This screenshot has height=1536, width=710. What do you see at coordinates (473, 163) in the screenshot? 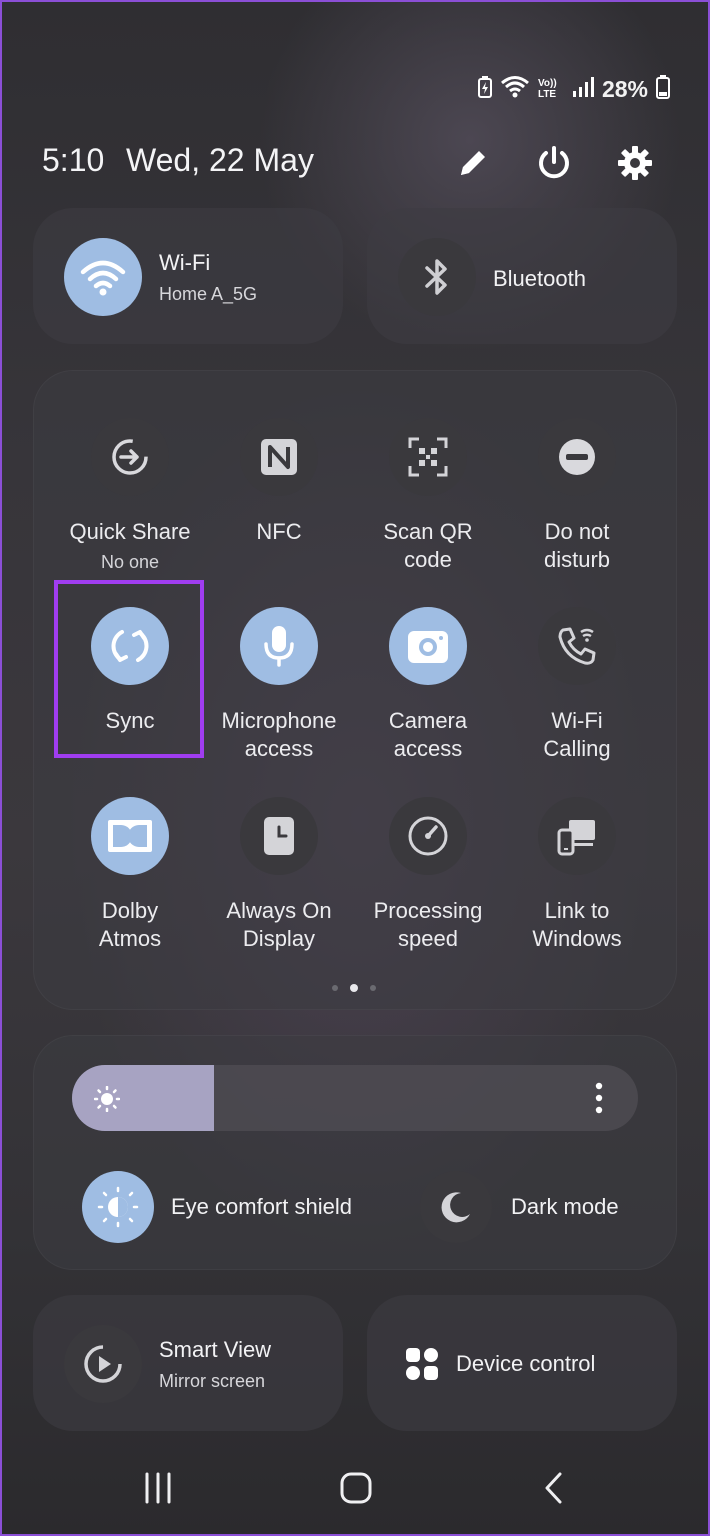
I see `edit-pencil-icon` at bounding box center [473, 163].